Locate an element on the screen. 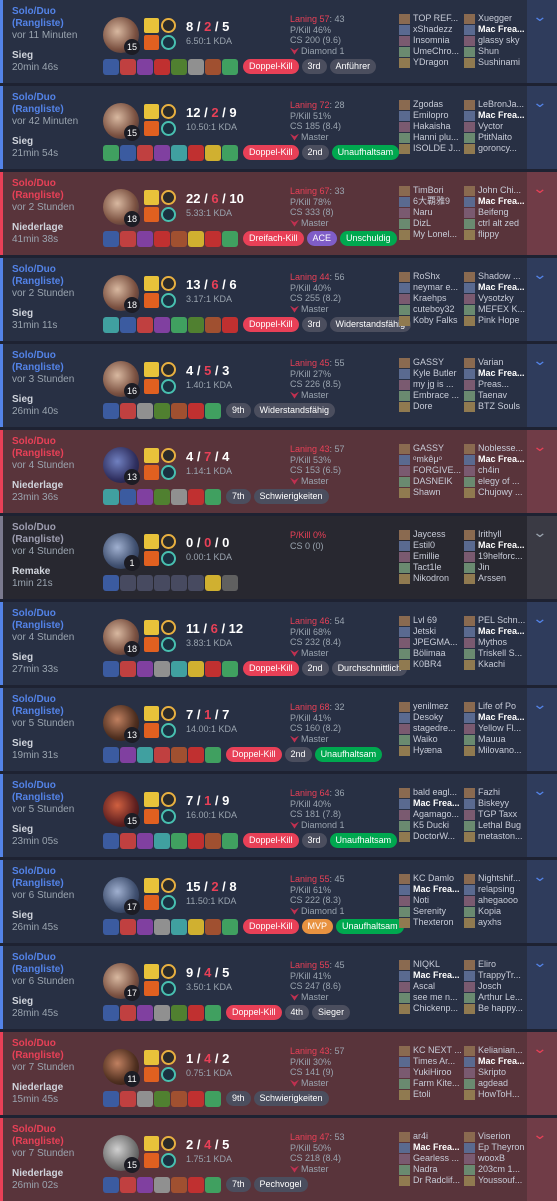  player-name: Irithyll is located at coordinates (490, 534).